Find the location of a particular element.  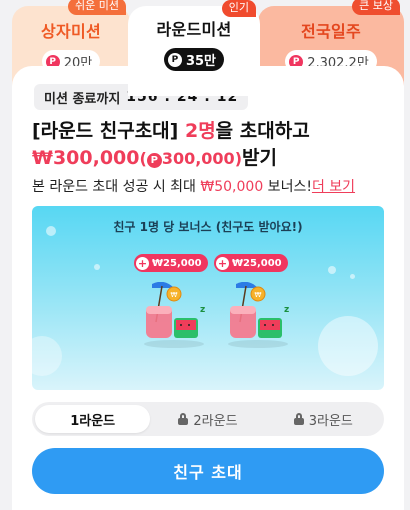

tab-badge: 큰 보상 is located at coordinates (376, 7).